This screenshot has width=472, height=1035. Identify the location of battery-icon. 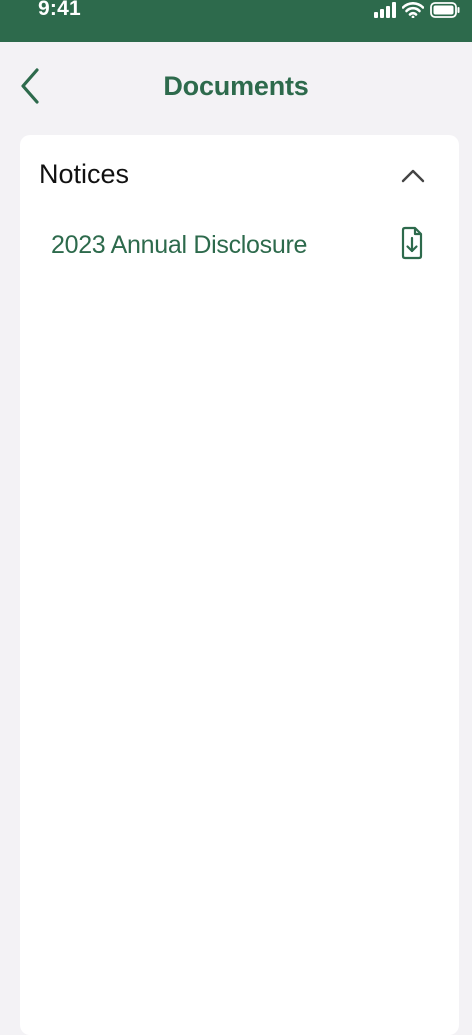
(445, 10).